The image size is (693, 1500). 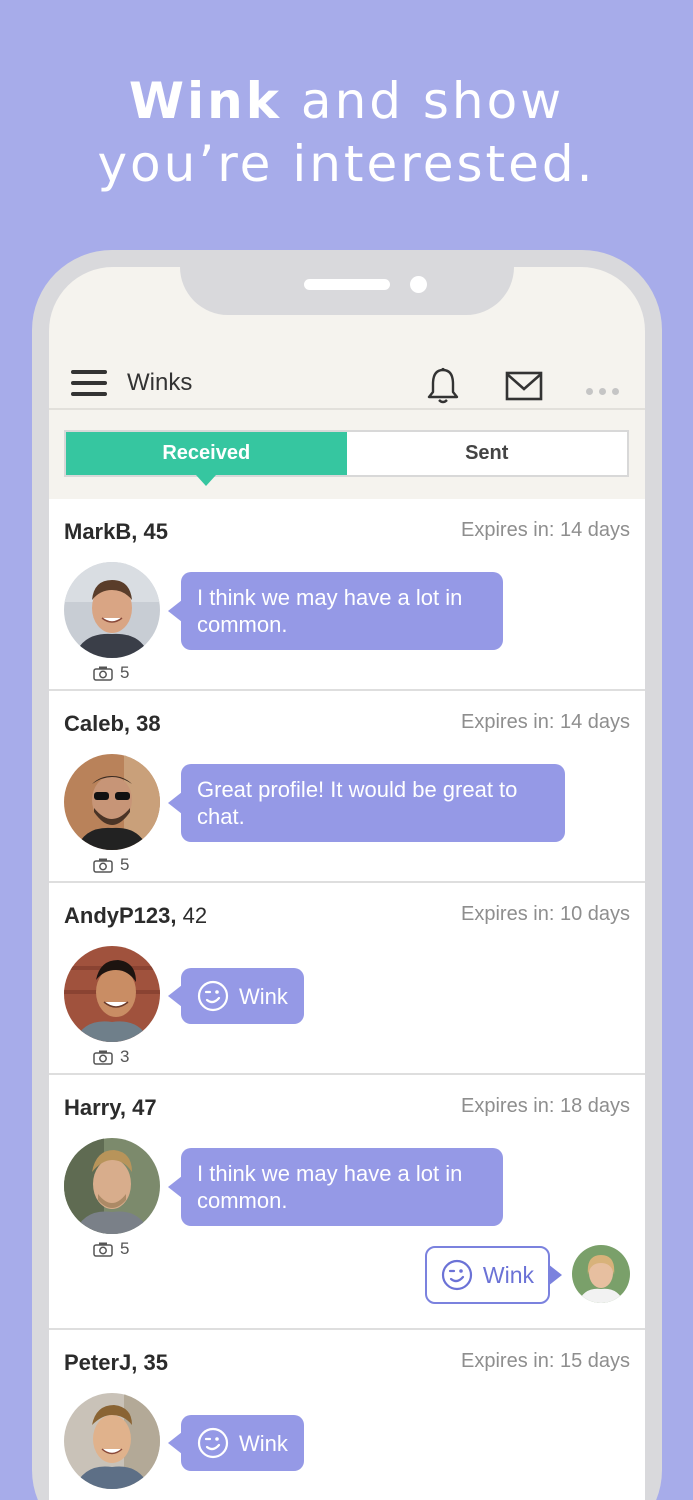 I want to click on tab-sent: Sent, so click(x=487, y=453).